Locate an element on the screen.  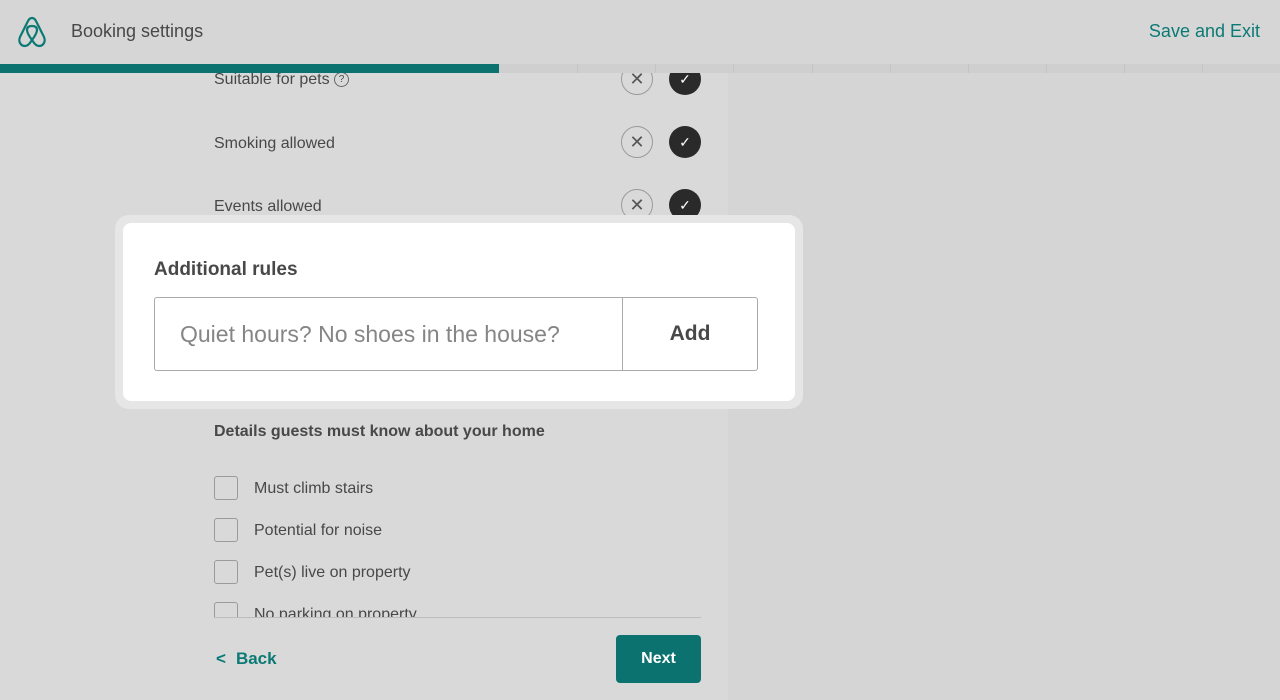
checkbox-label: Must climb stairs is located at coordinates (314, 488).